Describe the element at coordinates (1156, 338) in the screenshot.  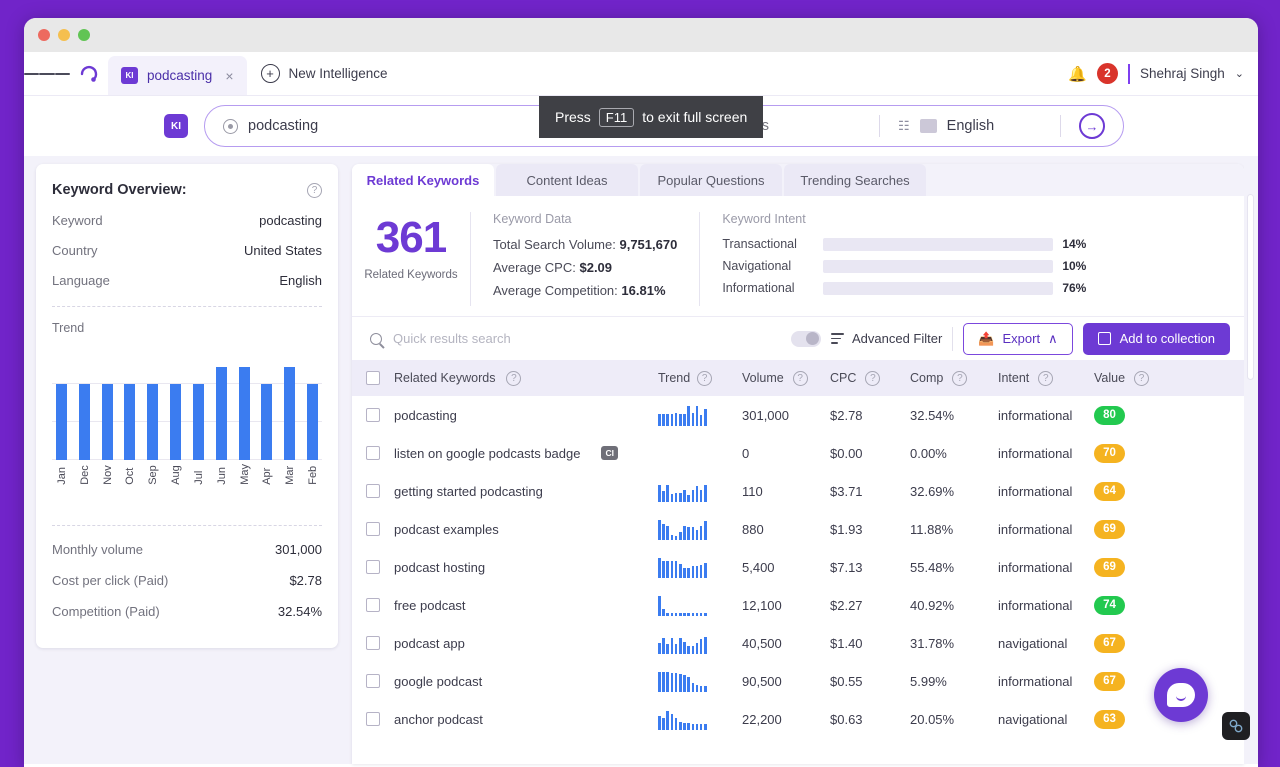
I see `add-to-collection-button: Add to collection` at that location.